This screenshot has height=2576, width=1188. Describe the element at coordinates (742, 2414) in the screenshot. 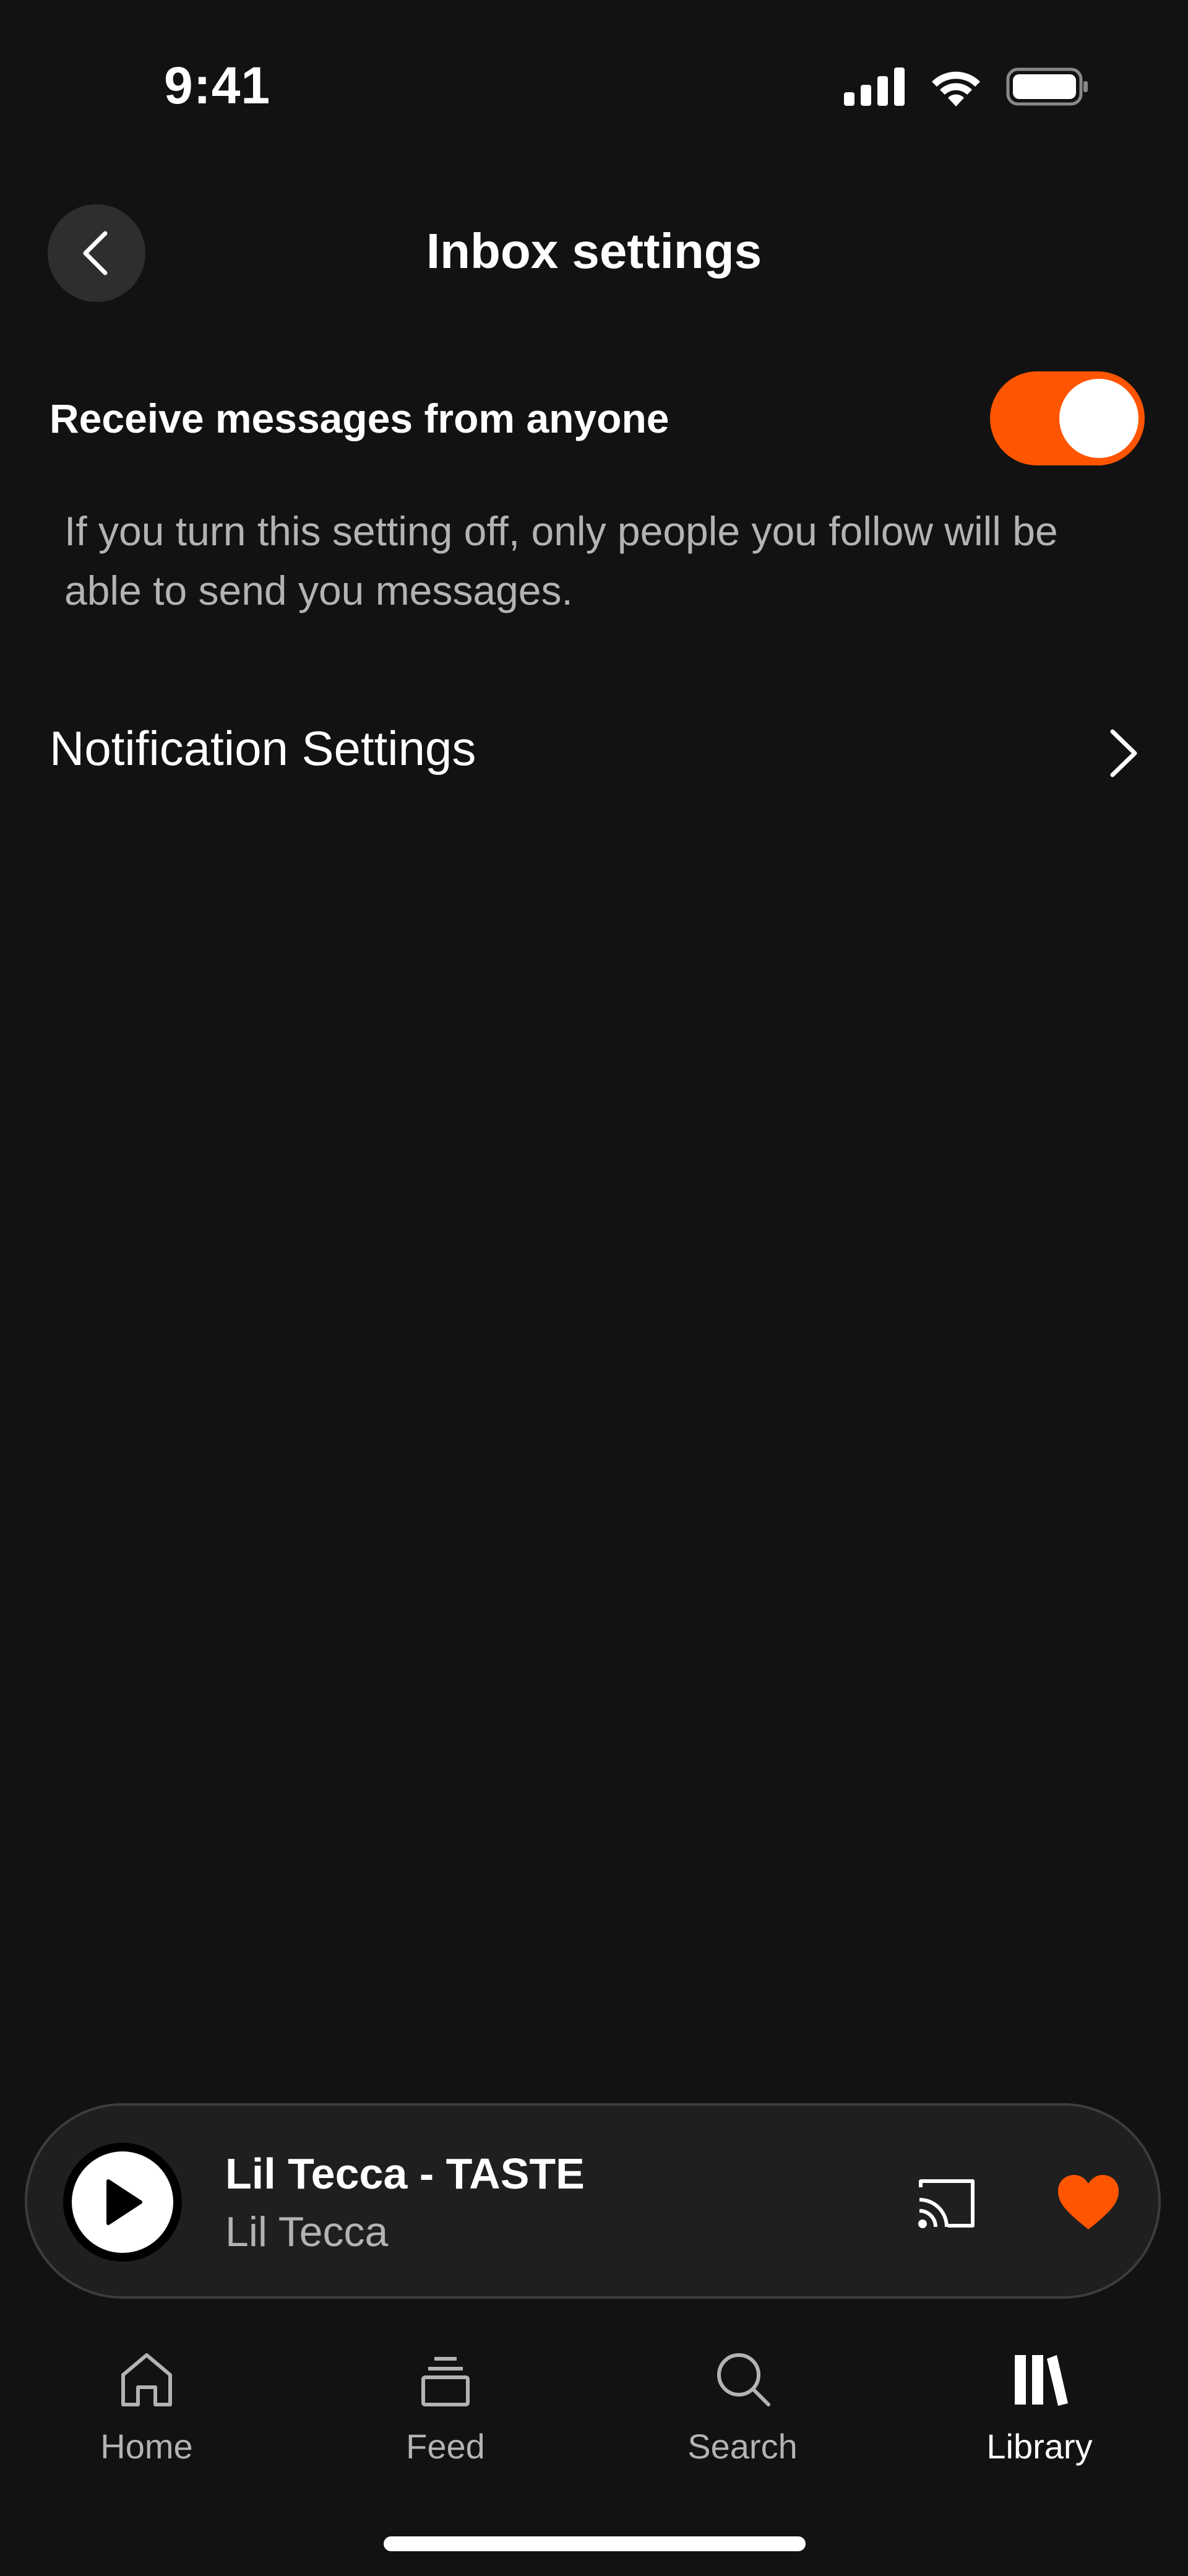

I see `tab-search: Search` at that location.